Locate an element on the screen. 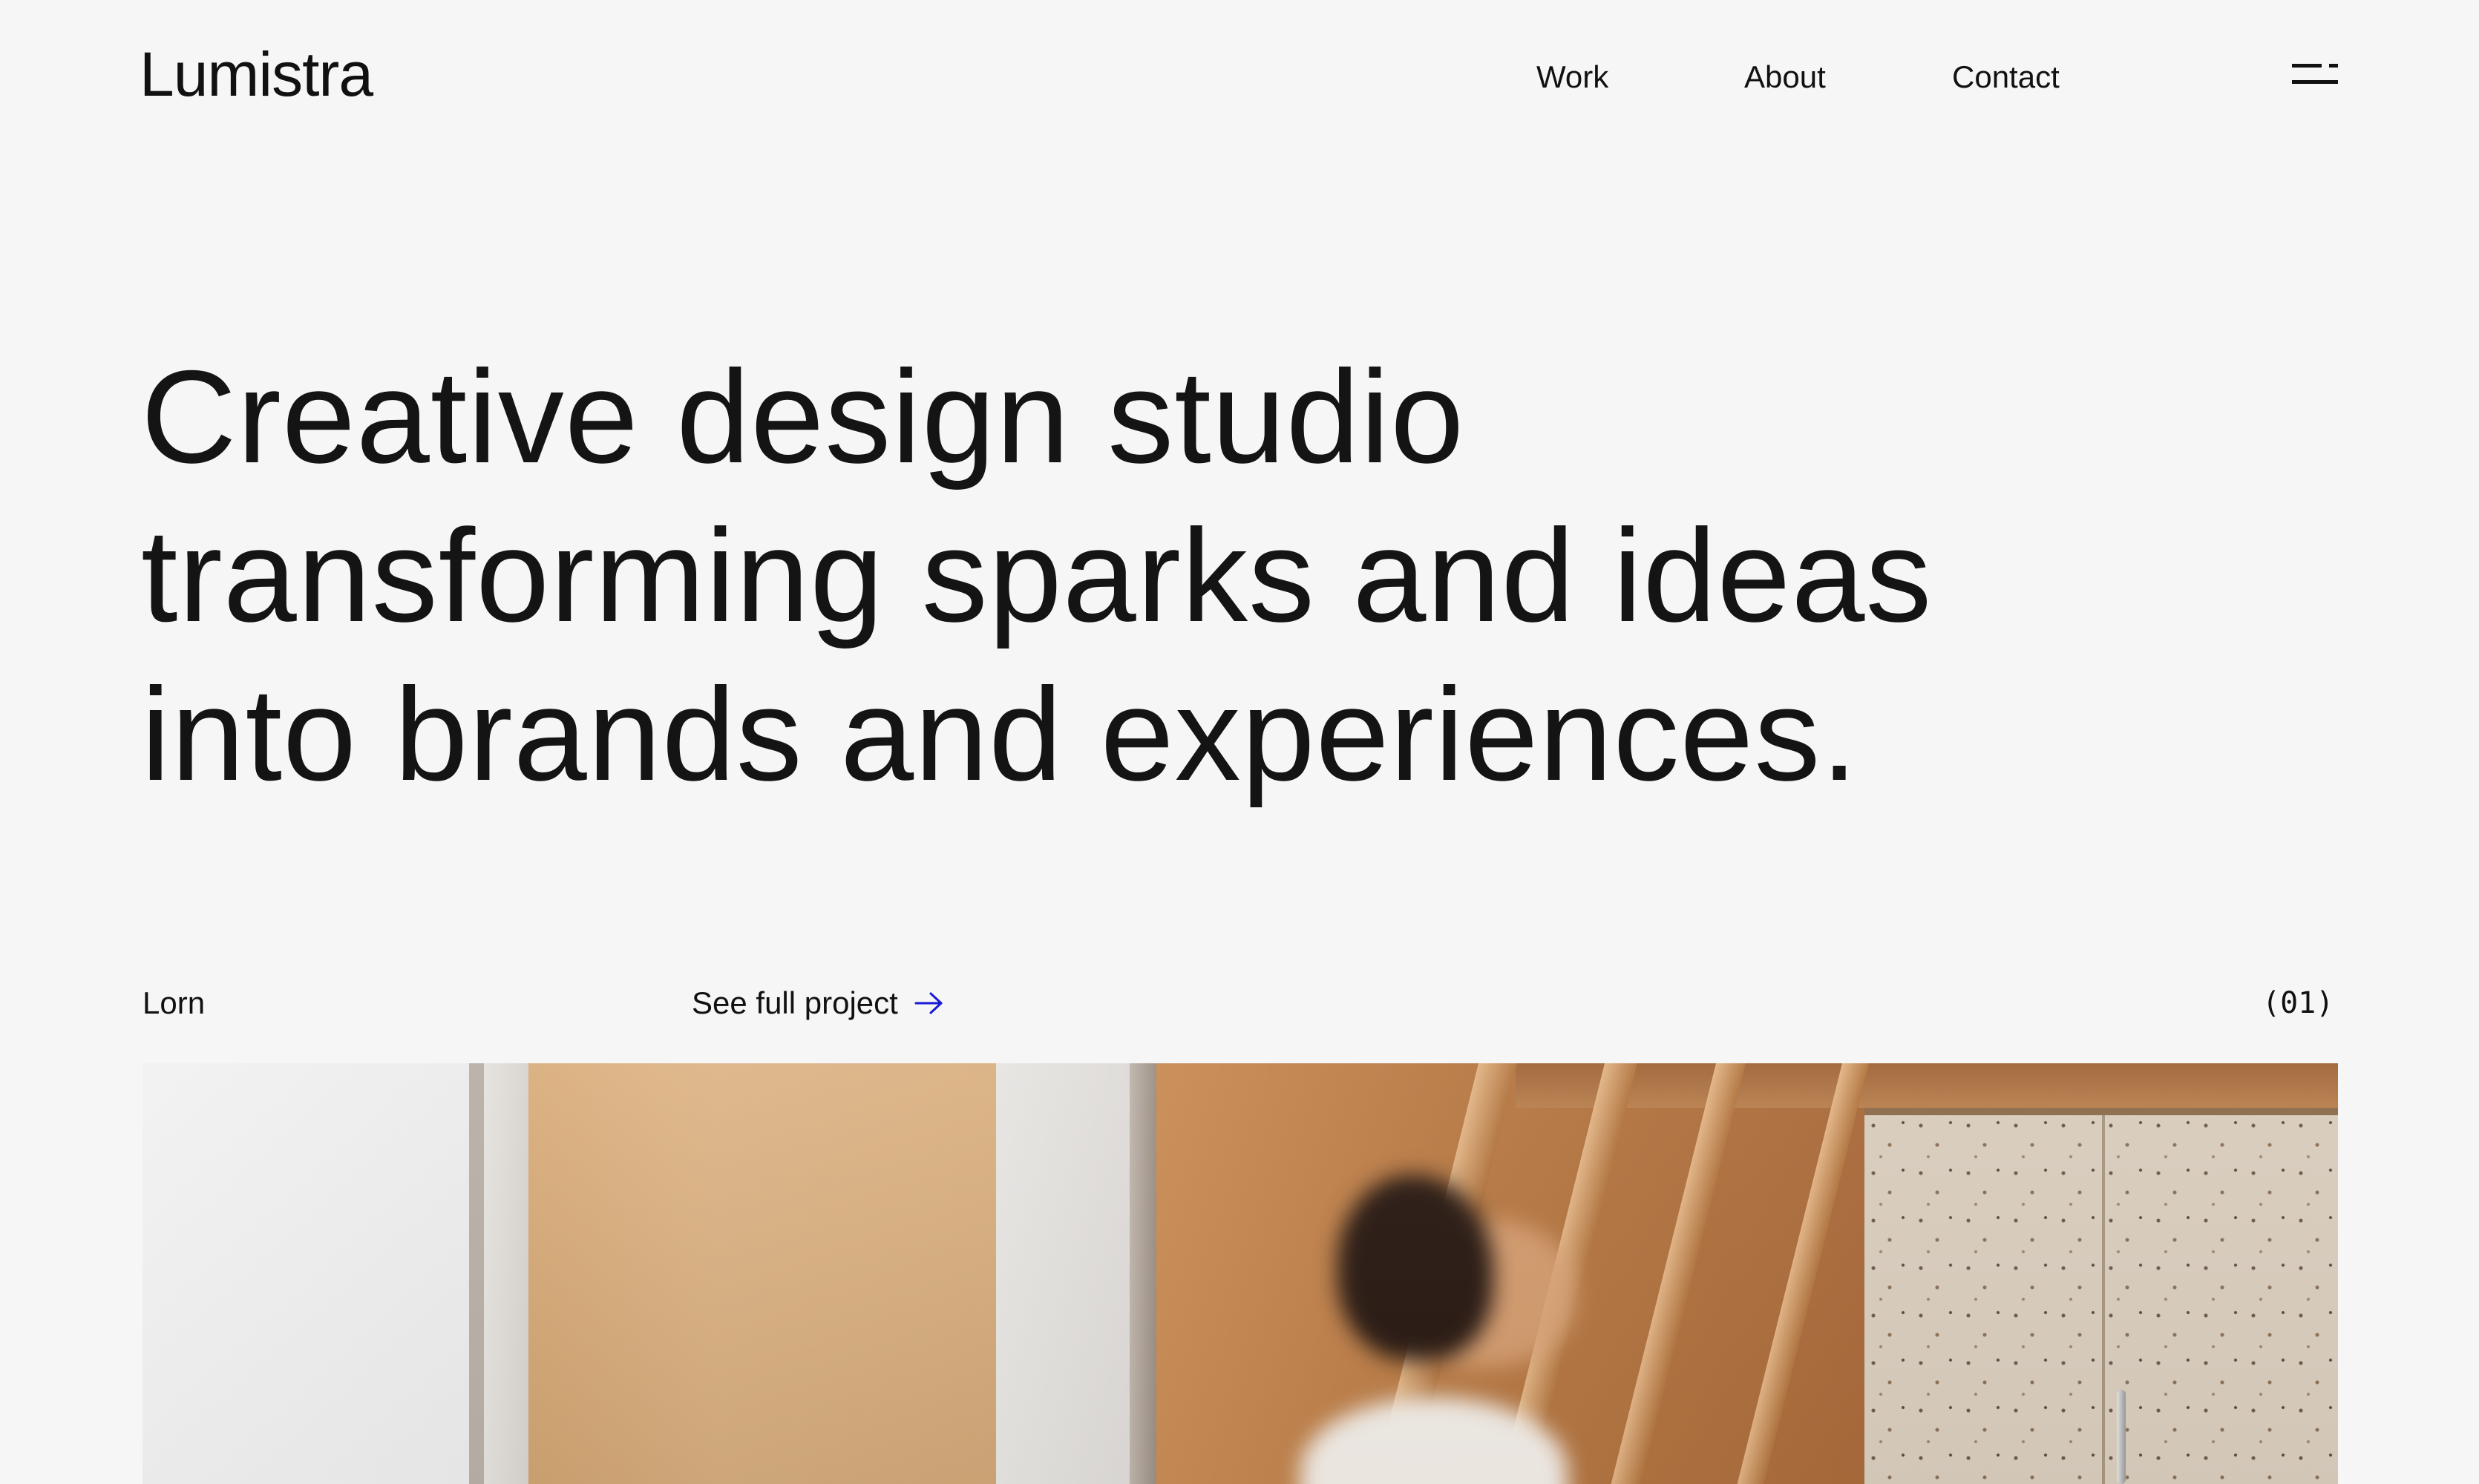 Image resolution: width=2479 pixels, height=1484 pixels. logo: Lumistra is located at coordinates (256, 74).